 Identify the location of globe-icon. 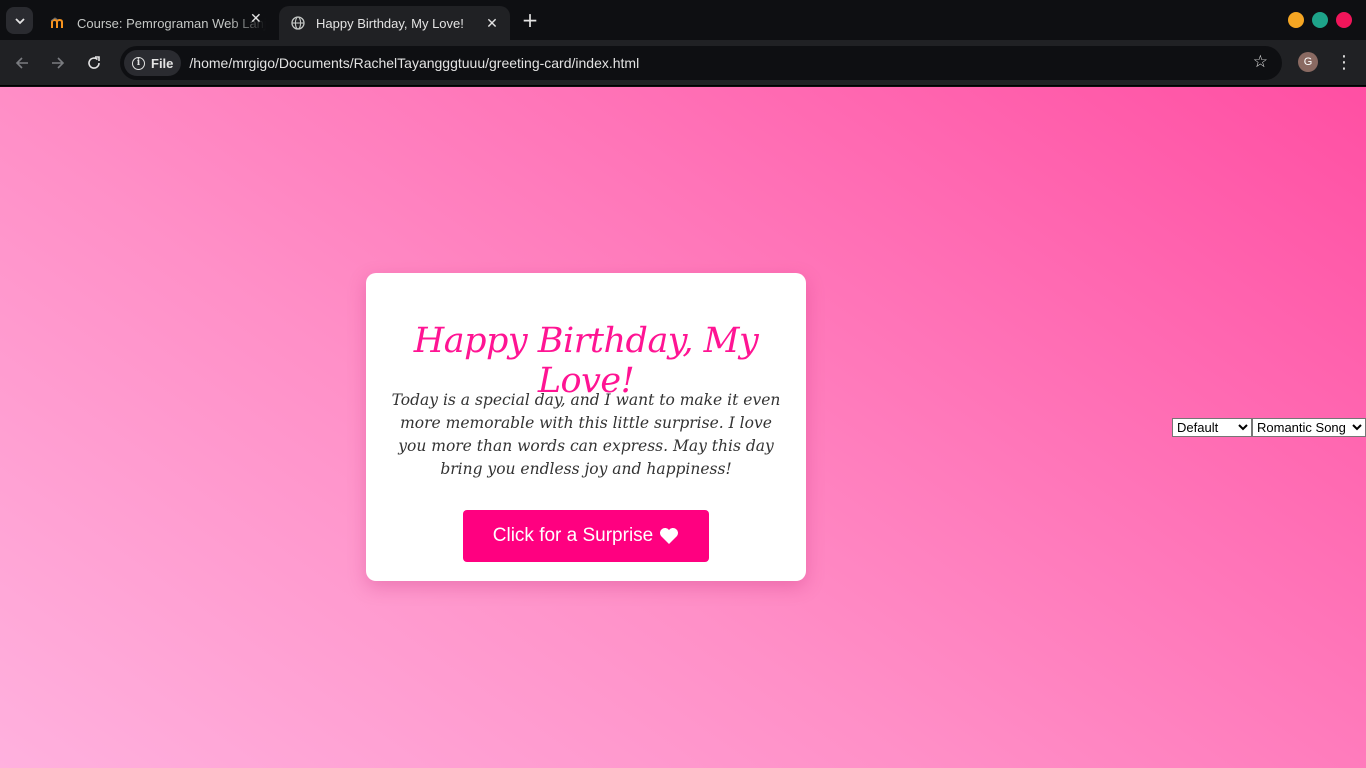
(298, 23).